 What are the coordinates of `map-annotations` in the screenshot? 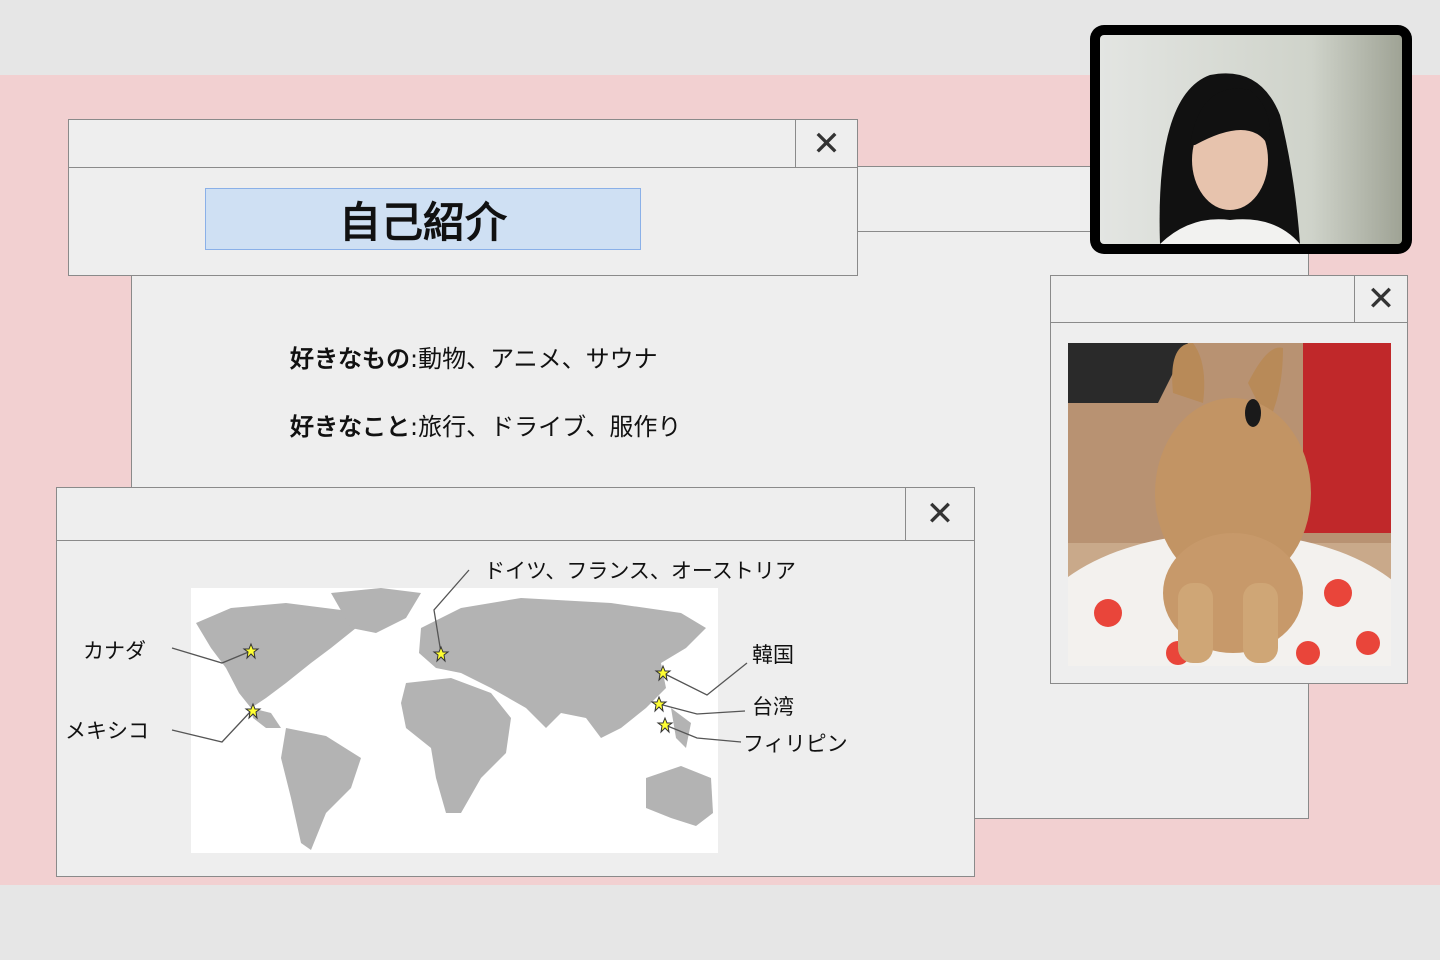 It's located at (459, 656).